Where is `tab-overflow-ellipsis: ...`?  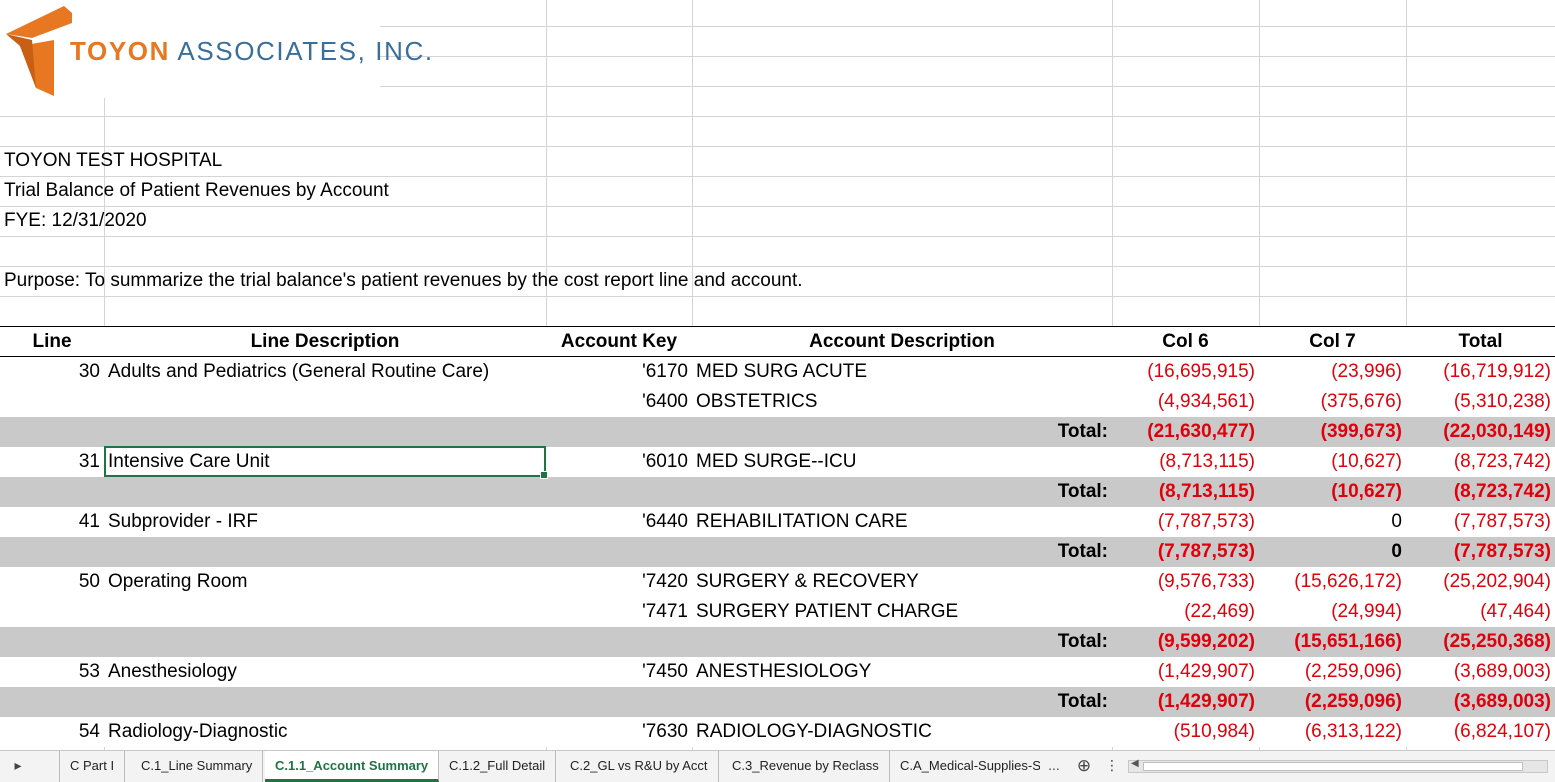
tab-overflow-ellipsis: ... is located at coordinates (1054, 766).